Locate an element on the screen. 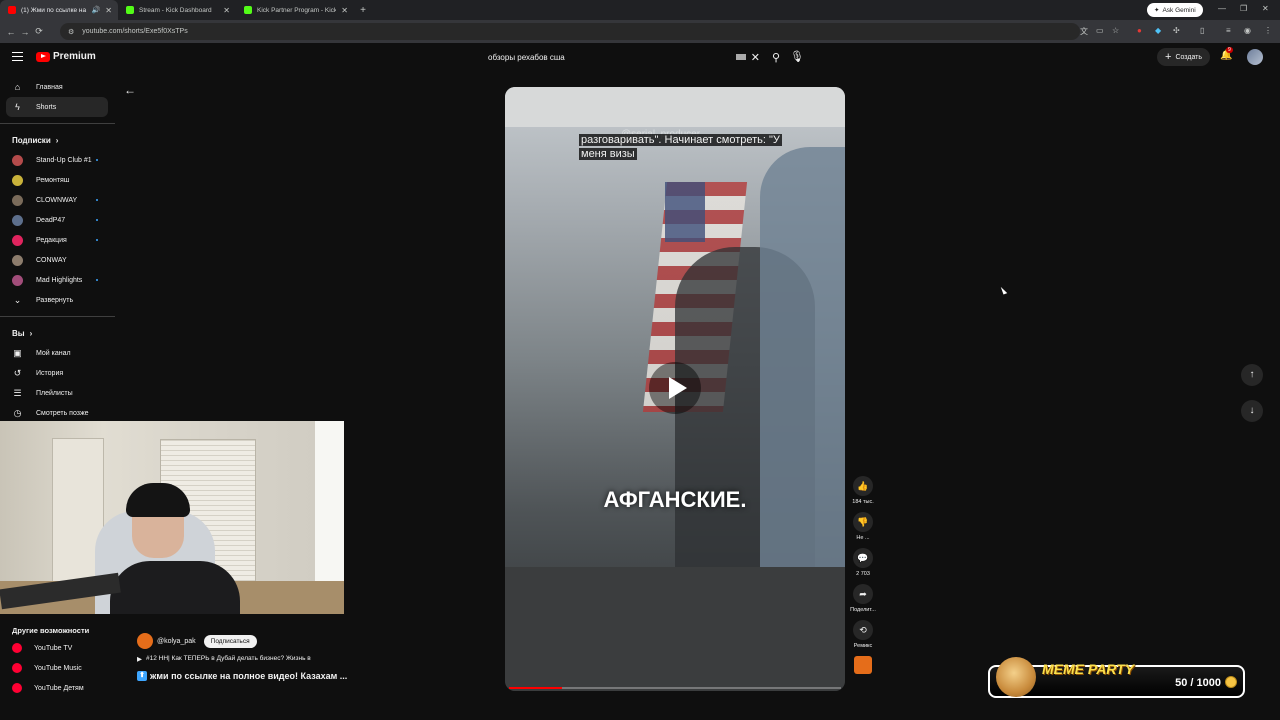 The width and height of the screenshot is (1280, 720). ask-gemini-button: ✦ Ask Gemini is located at coordinates (1175, 10).